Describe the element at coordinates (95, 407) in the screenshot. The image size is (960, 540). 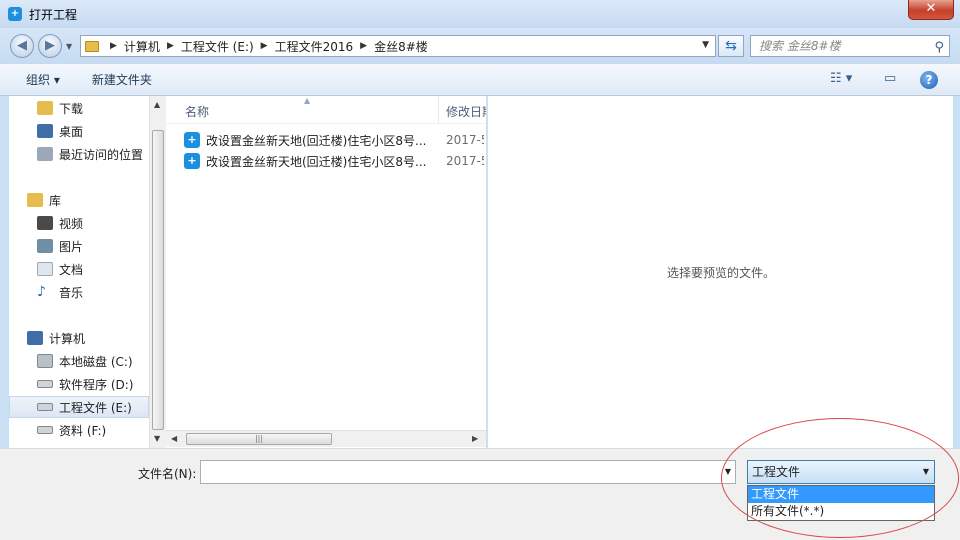
I see `nav-item-label: 工程文件 (E:)` at that location.